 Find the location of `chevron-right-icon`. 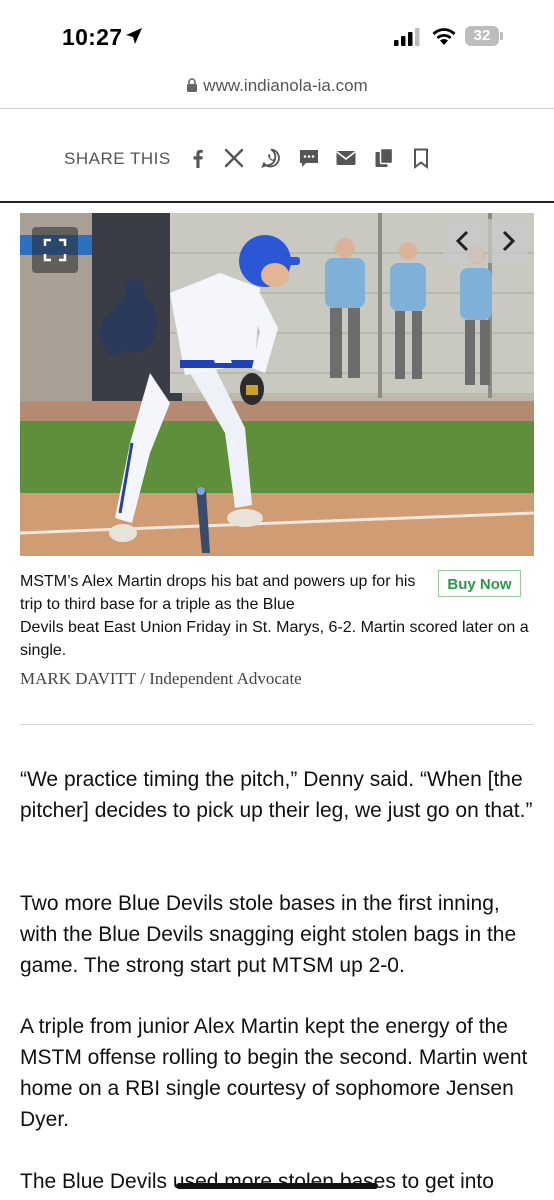

chevron-right-icon is located at coordinates (509, 241).